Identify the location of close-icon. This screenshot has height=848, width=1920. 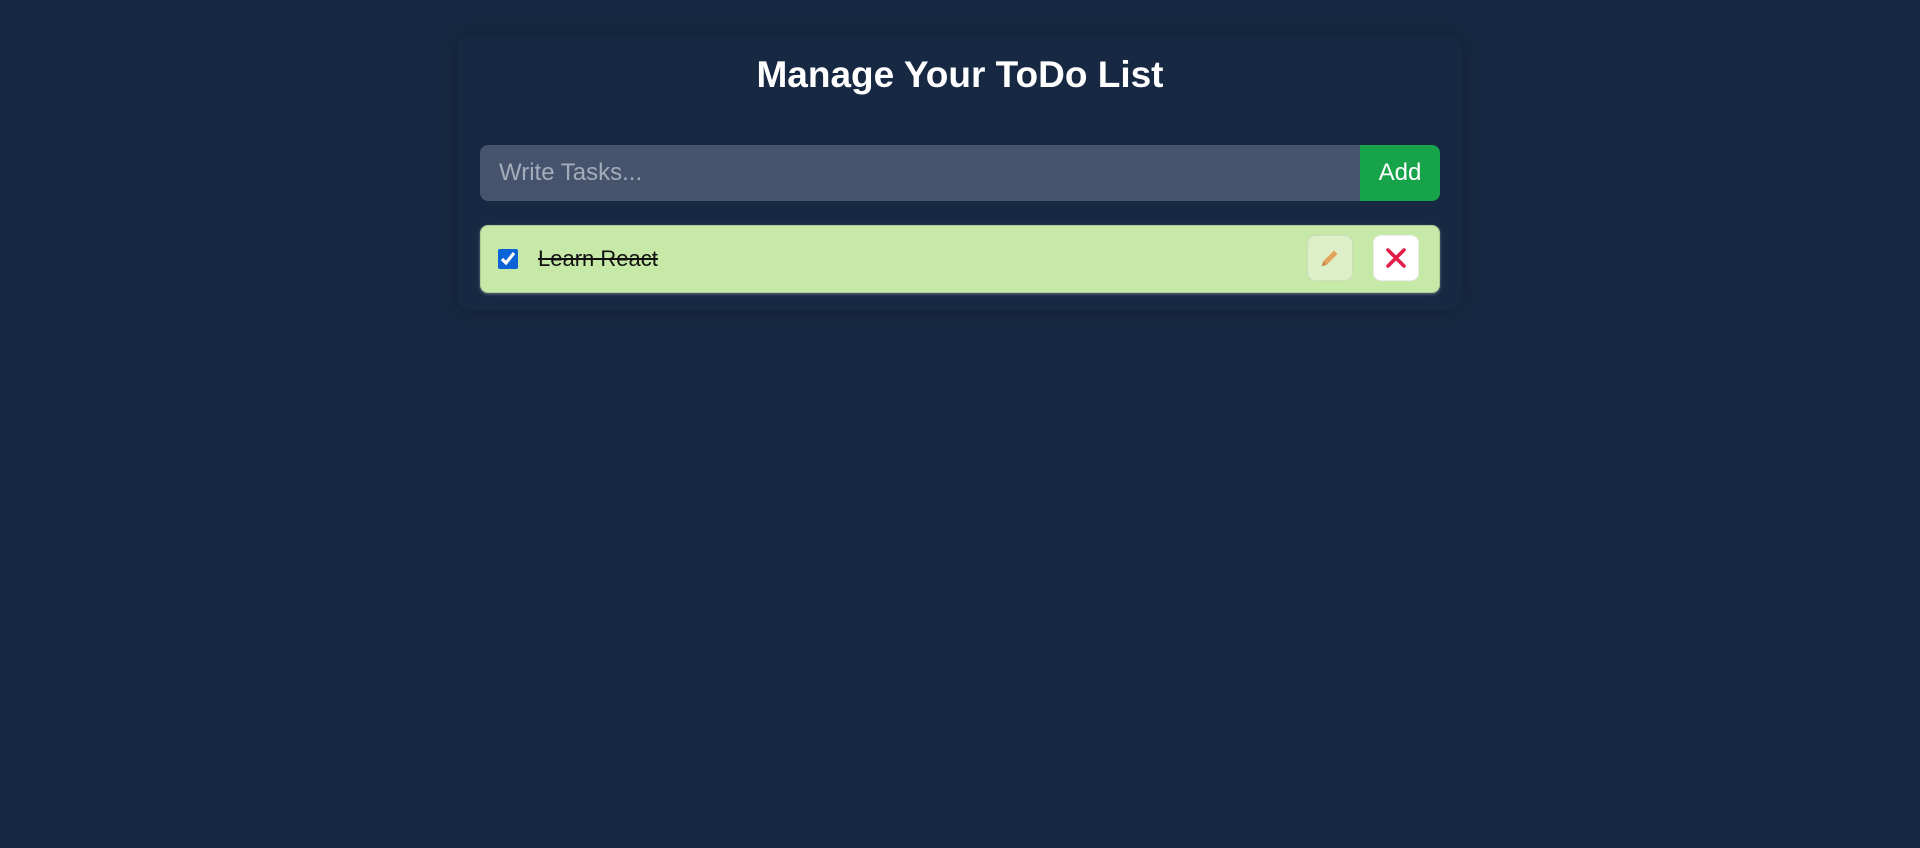
(1396, 258).